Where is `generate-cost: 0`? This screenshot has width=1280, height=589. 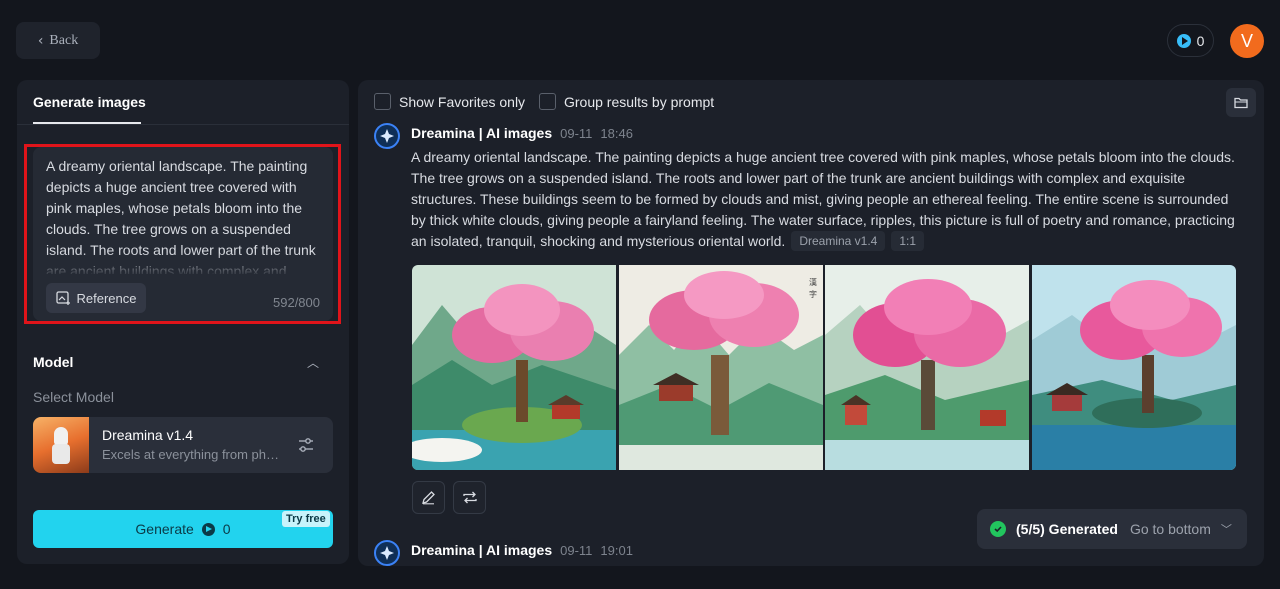
generate-cost: 0 is located at coordinates (226, 529).